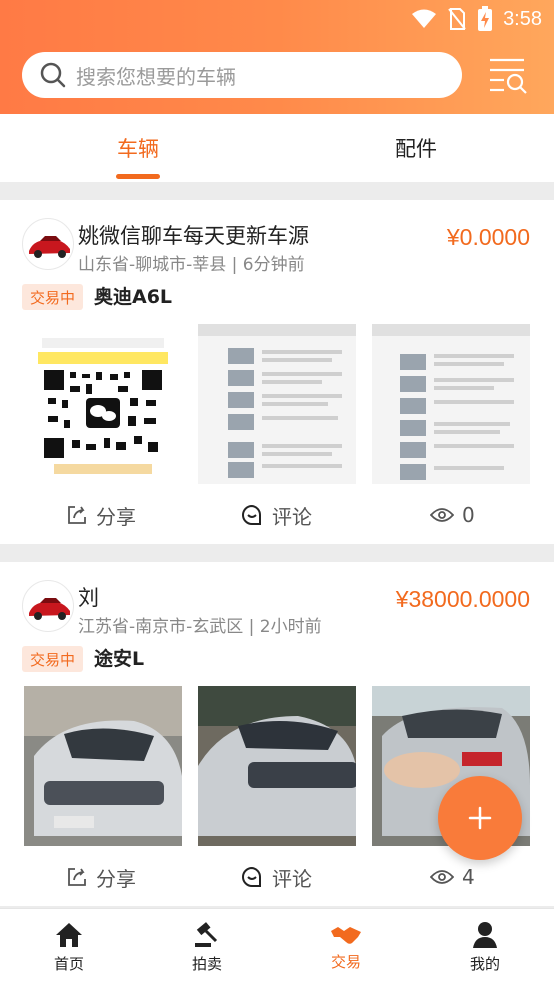  Describe the element at coordinates (119, 659) in the screenshot. I see `car-model: 途安L` at that location.